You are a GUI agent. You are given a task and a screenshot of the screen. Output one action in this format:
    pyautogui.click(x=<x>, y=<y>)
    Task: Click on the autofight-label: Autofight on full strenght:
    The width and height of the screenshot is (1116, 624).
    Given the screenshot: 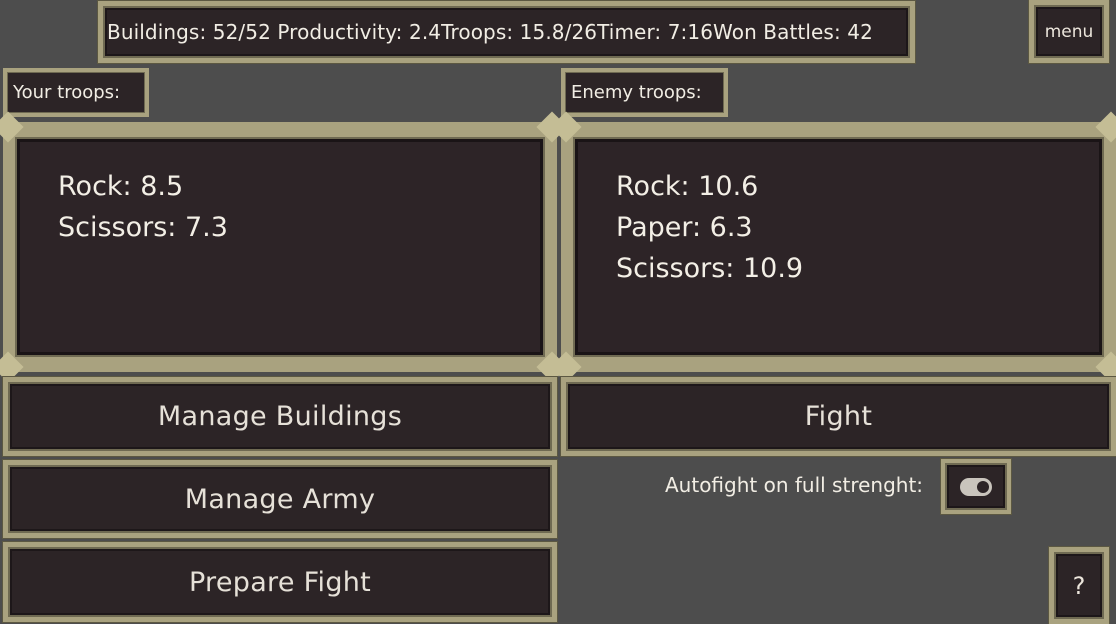 What is the action you would take?
    pyautogui.click(x=794, y=485)
    